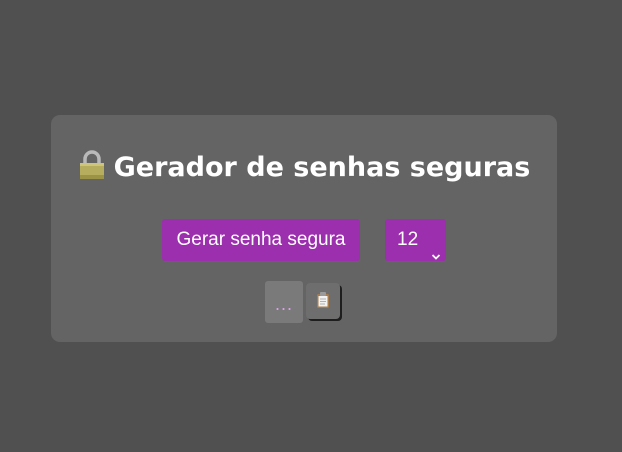 Image resolution: width=622 pixels, height=452 pixels. I want to click on chevron-down-icon, so click(436, 256).